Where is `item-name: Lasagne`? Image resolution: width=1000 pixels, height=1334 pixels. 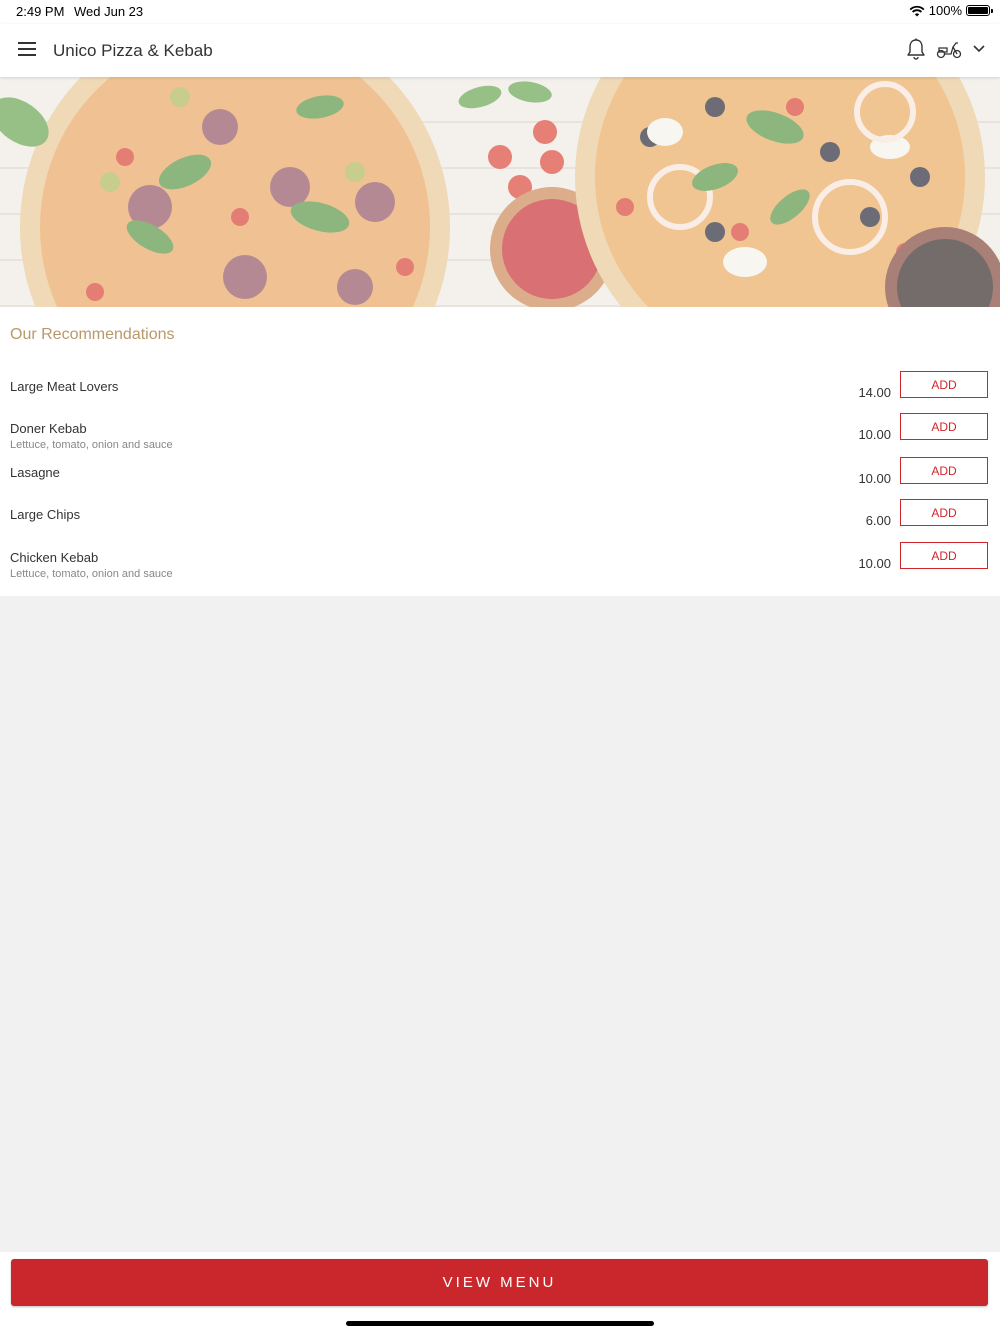 item-name: Lasagne is located at coordinates (35, 472).